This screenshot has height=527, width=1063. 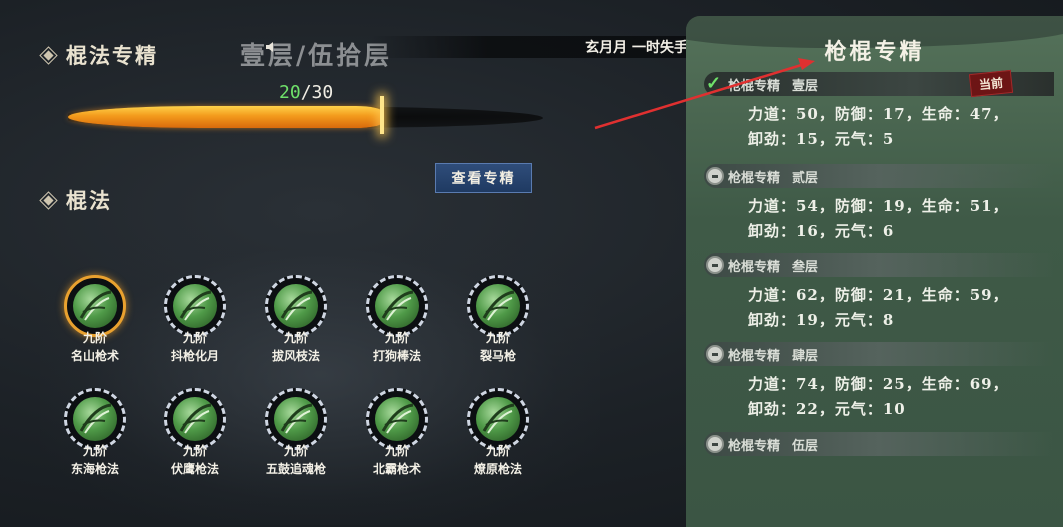 I want to click on tier-layer: 贰层, so click(x=805, y=178).